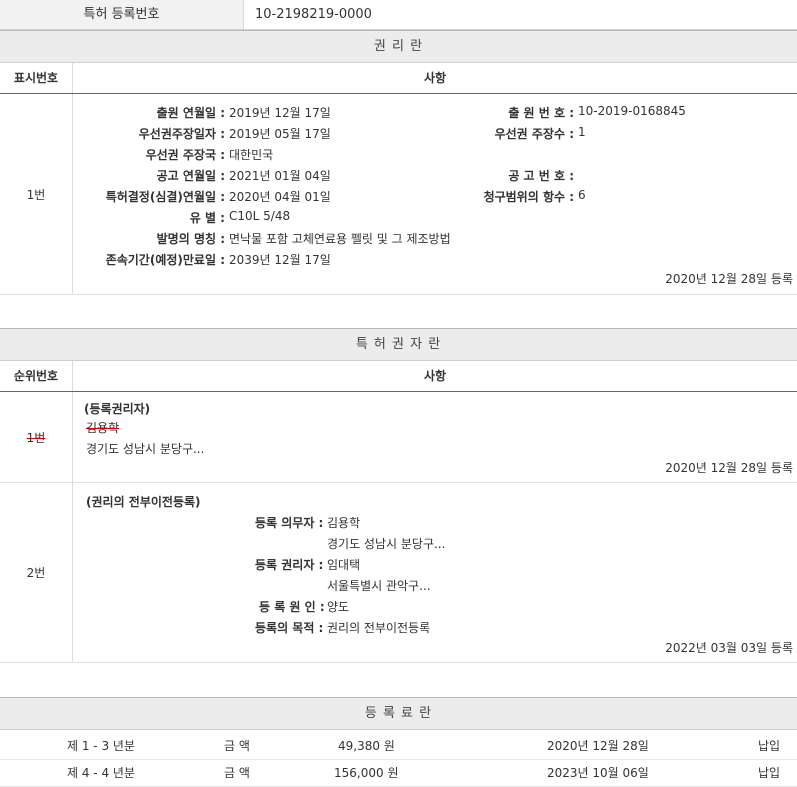  I want to click on fee-period: 제 1 - 3 년분, so click(101, 746).